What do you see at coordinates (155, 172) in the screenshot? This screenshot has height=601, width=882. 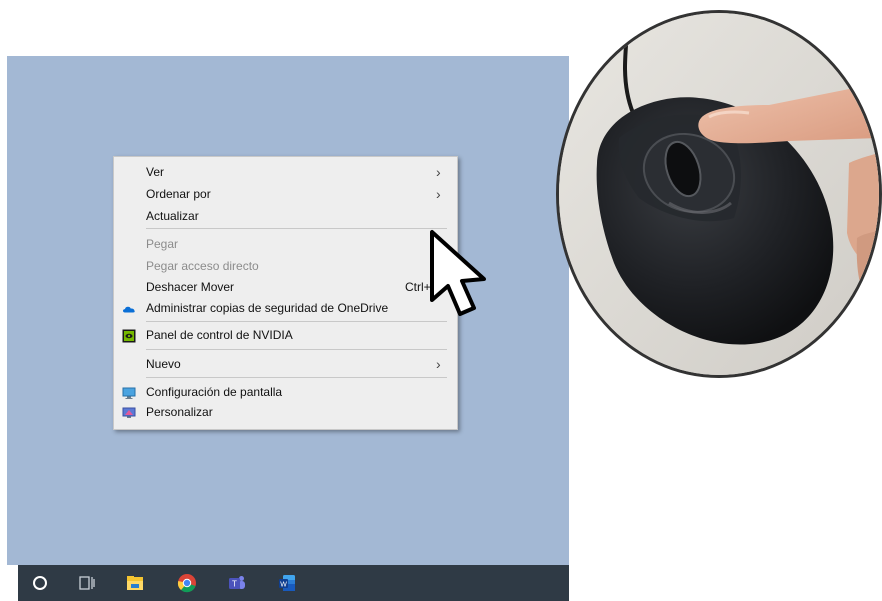 I see `menu-item-label: Ver` at bounding box center [155, 172].